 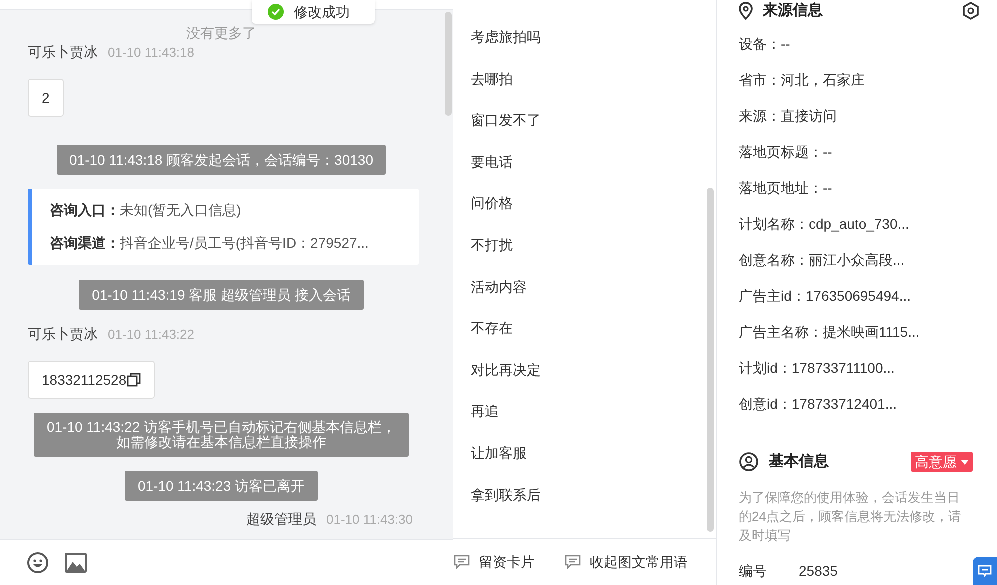 What do you see at coordinates (222, 33) in the screenshot?
I see `no-more-text: 没有更多了` at bounding box center [222, 33].